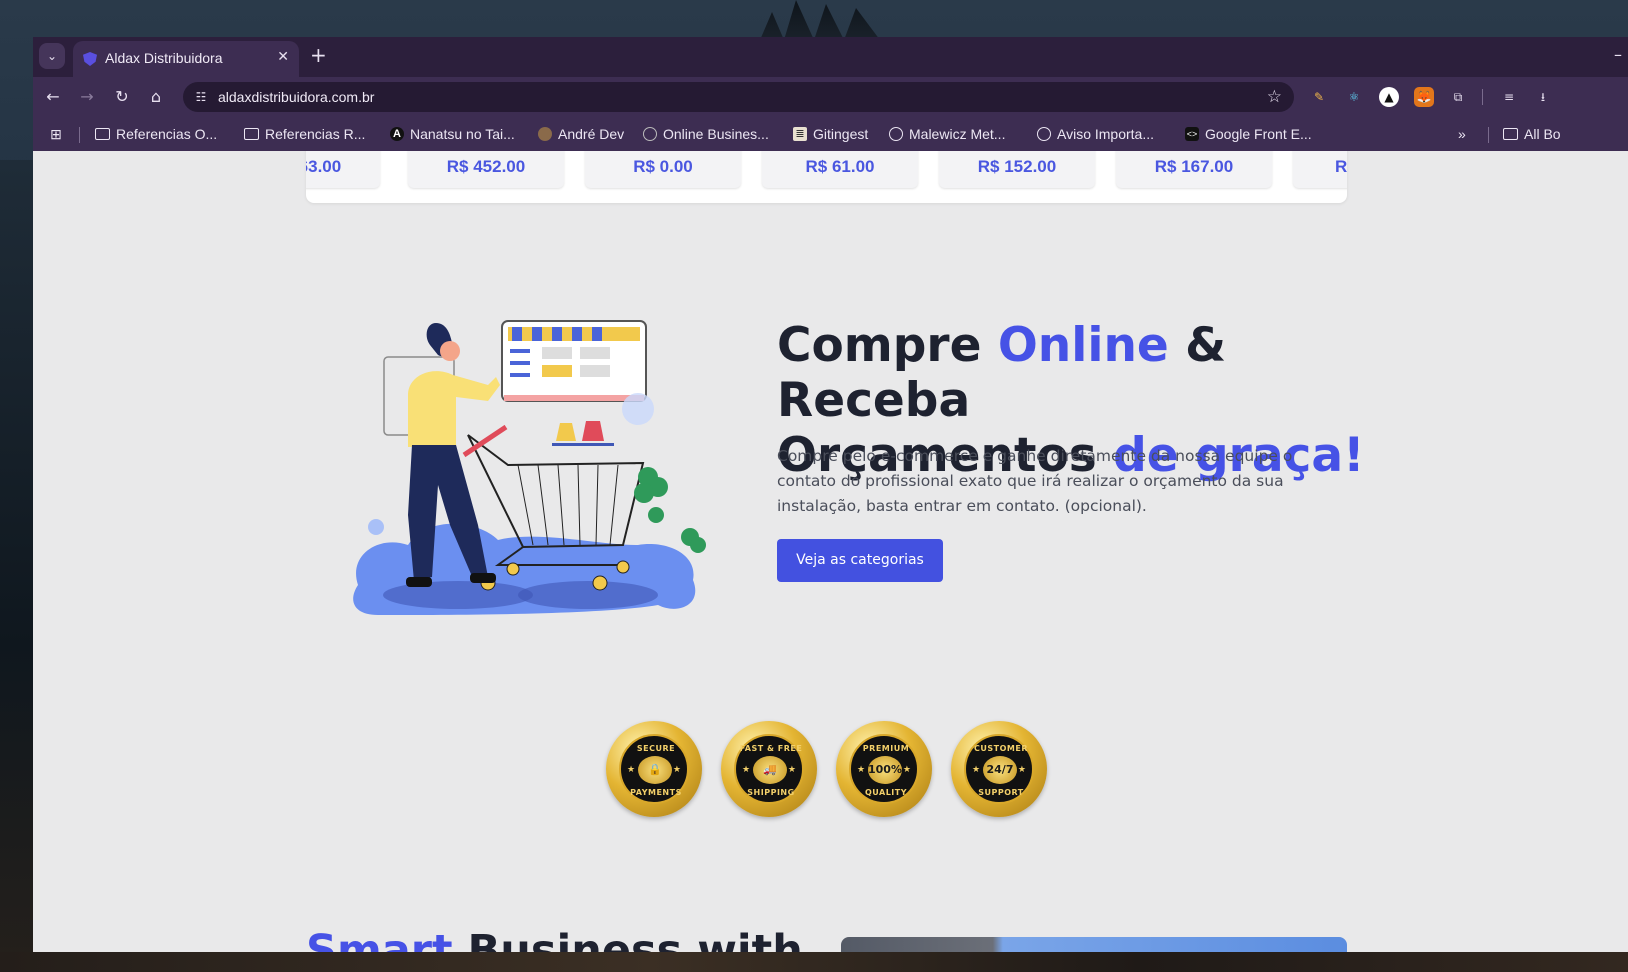 The width and height of the screenshot is (1628, 972). I want to click on fast-free-shipping-badge: FAST & FREE ★ ★ 🚚 SHIPPING, so click(769, 769).